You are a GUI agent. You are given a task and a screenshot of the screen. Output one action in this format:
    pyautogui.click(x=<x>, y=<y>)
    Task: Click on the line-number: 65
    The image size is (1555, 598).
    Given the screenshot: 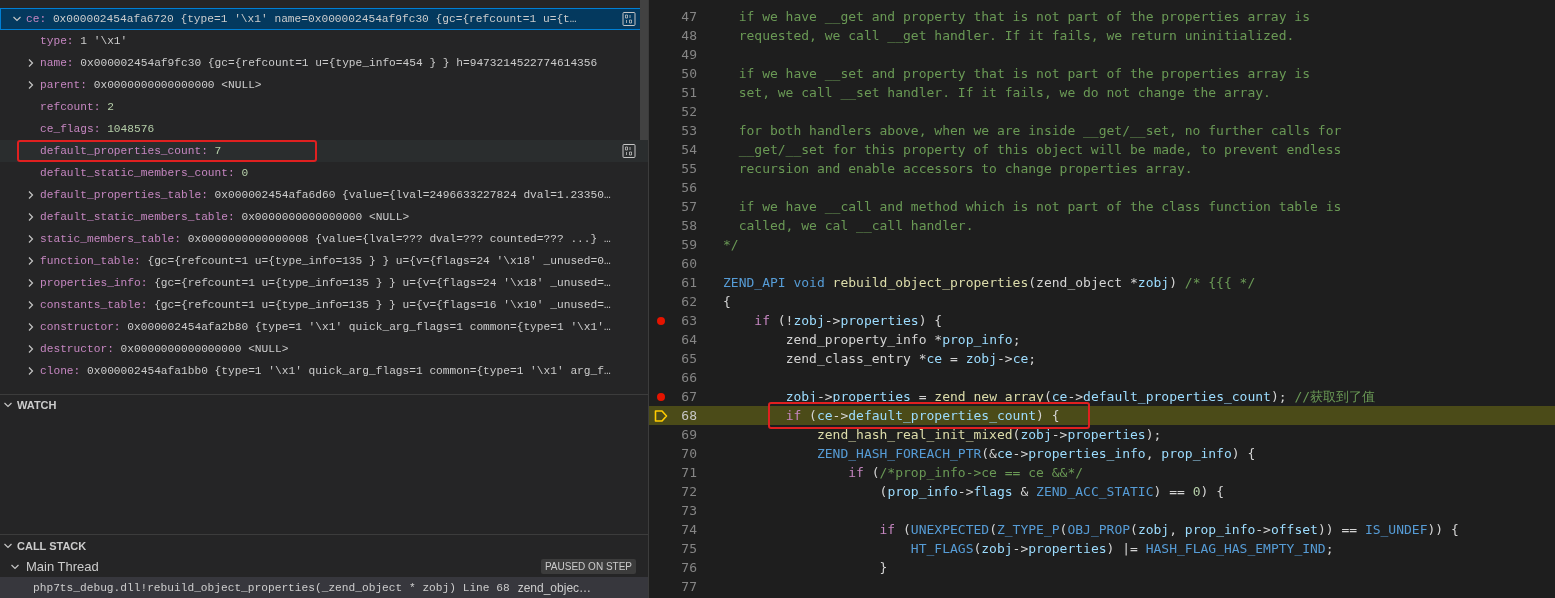 What is the action you would take?
    pyautogui.click(x=688, y=358)
    